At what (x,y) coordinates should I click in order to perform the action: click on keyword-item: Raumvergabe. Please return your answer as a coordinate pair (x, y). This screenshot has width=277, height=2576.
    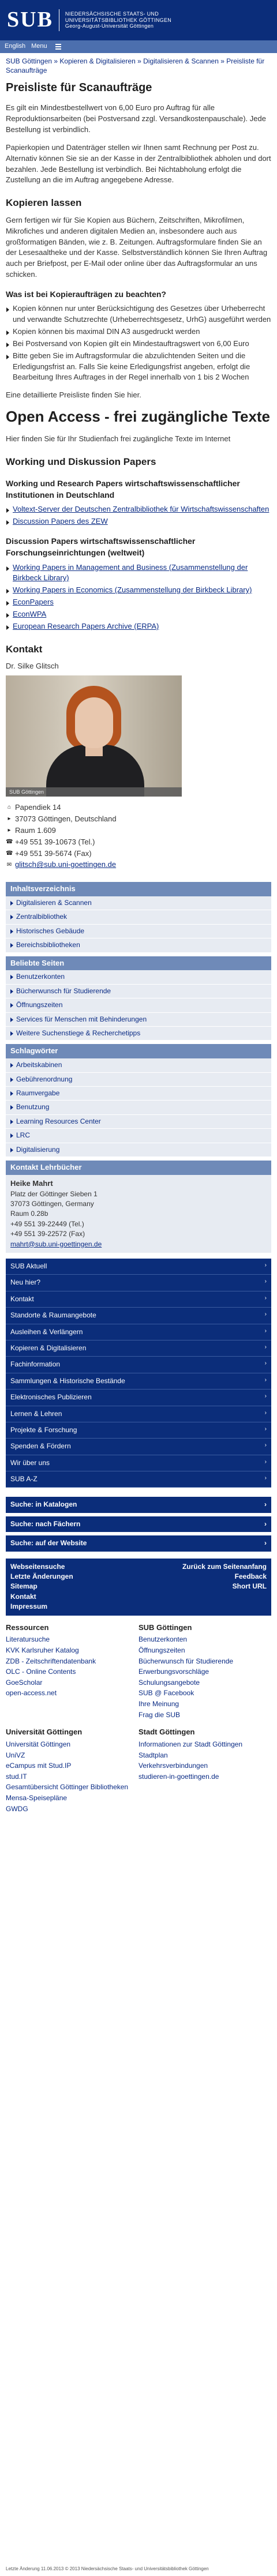
    Looking at the image, I should click on (138, 1094).